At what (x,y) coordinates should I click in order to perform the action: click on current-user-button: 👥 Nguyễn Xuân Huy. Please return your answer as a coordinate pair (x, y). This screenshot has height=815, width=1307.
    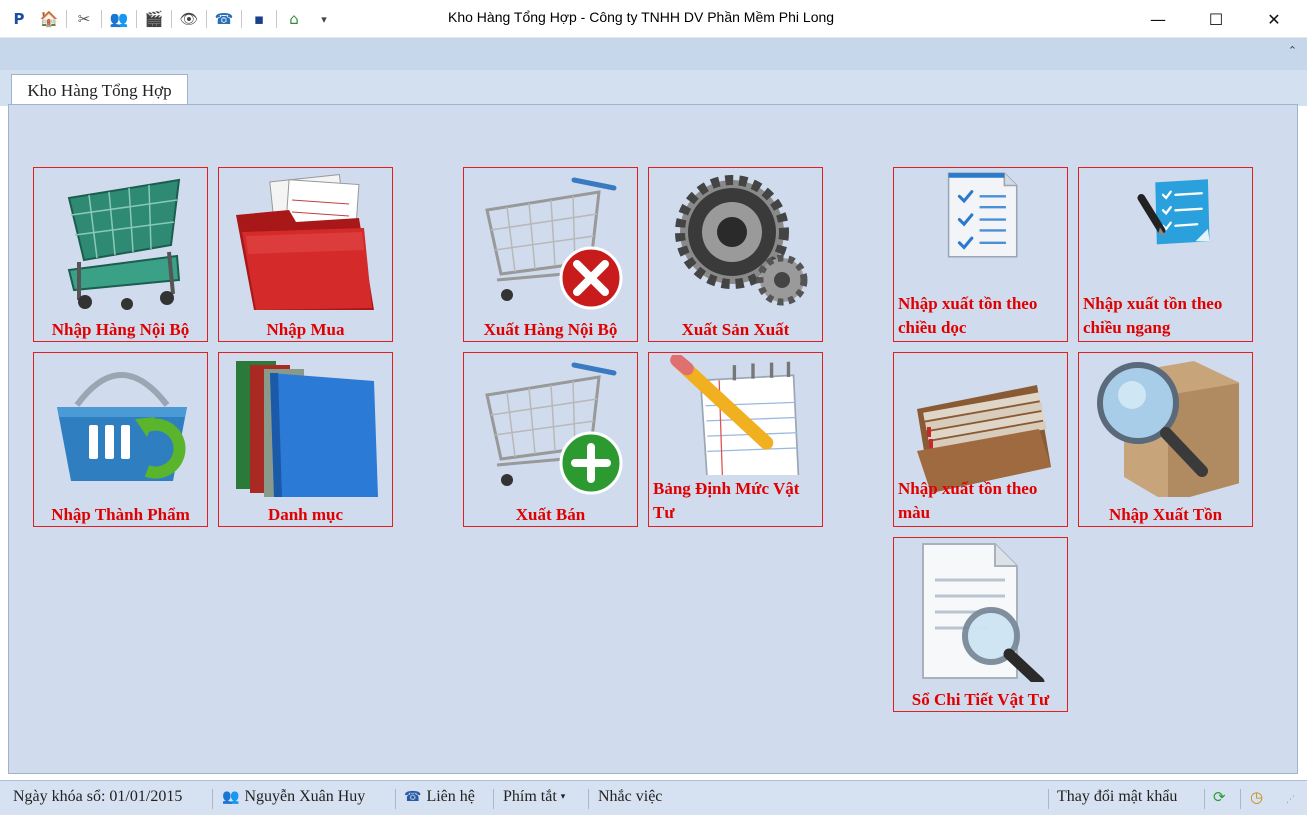
    Looking at the image, I should click on (293, 797).